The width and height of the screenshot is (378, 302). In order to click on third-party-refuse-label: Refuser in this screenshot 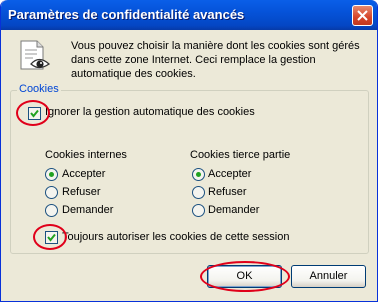, I will do `click(227, 192)`.